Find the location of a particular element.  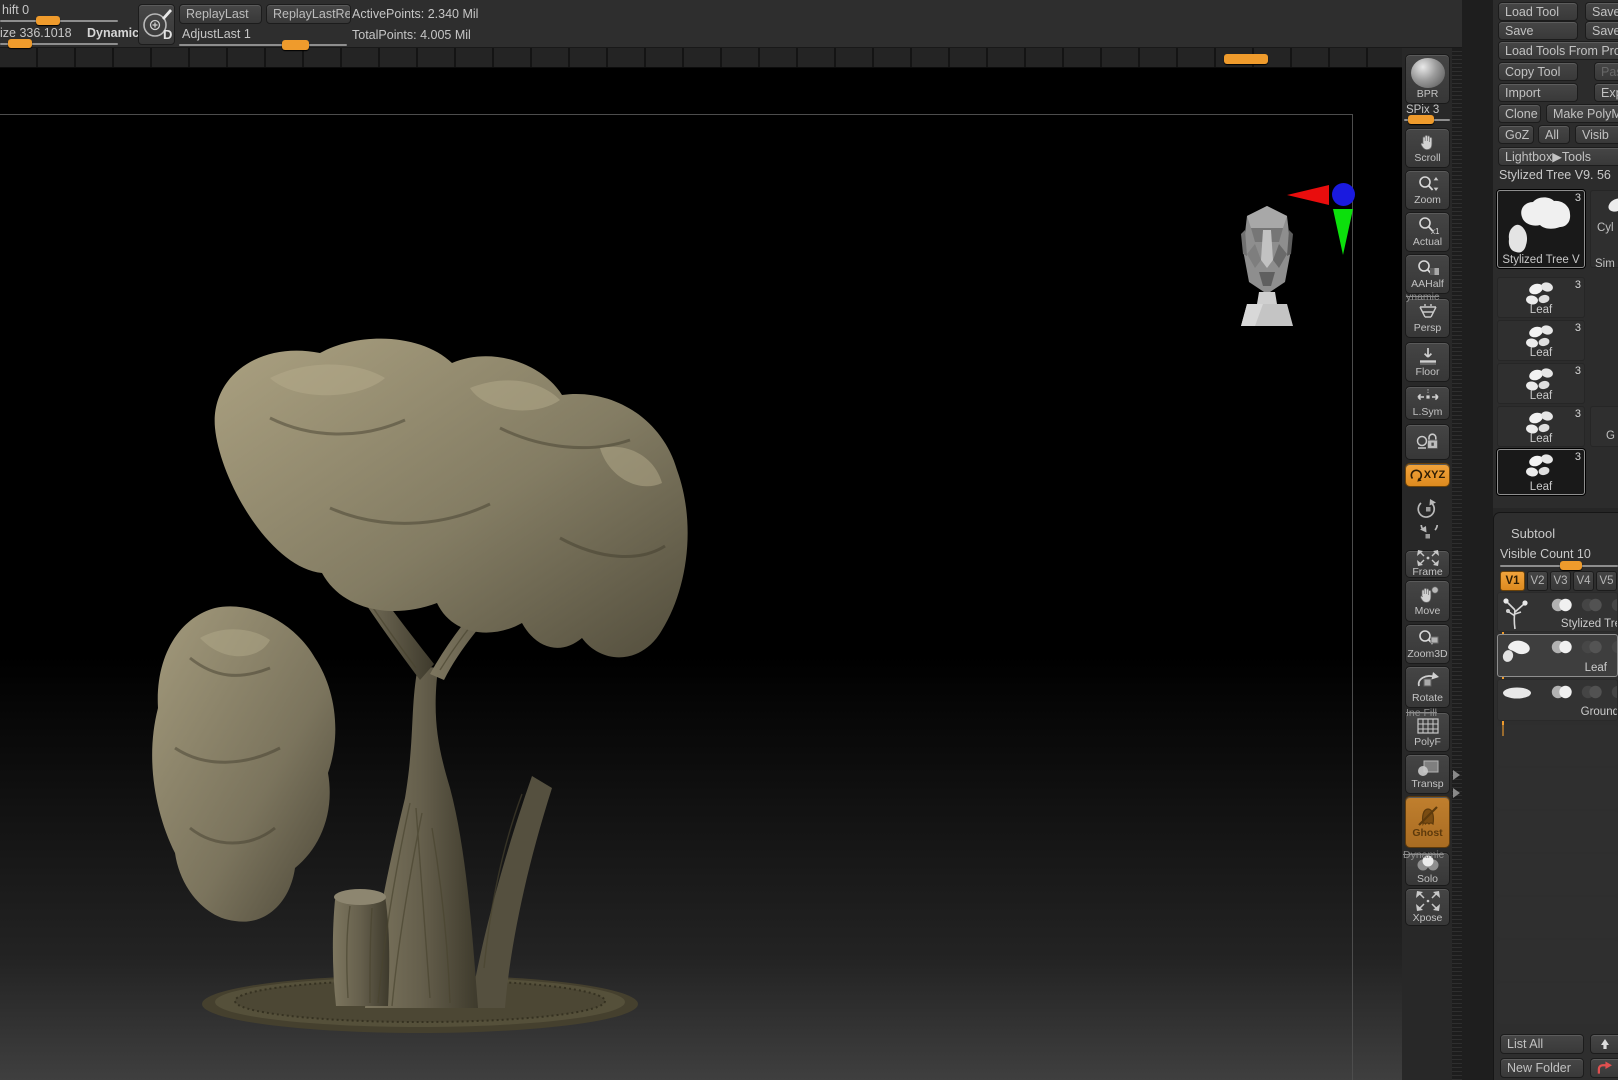

l-sym-button: L.Sym is located at coordinates (1427, 403).